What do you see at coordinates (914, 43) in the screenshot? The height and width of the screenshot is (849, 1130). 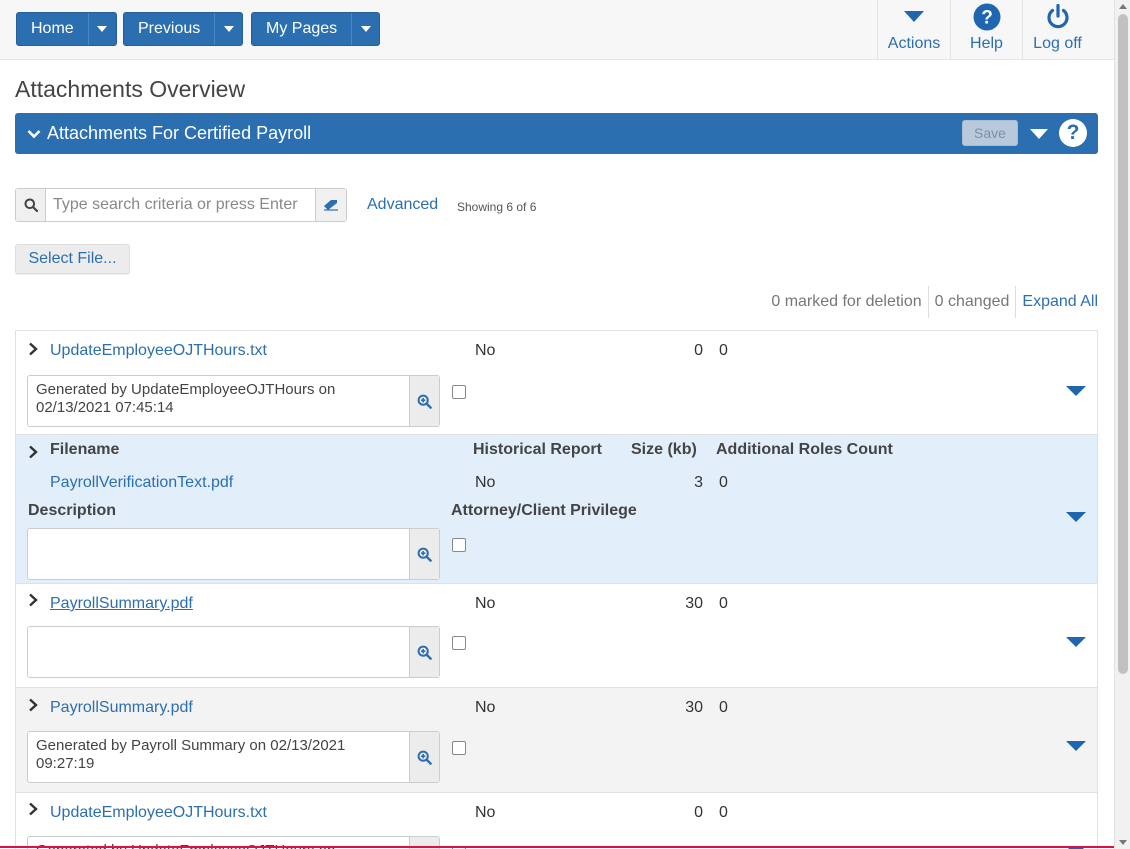 I see `actions-label: Actions` at bounding box center [914, 43].